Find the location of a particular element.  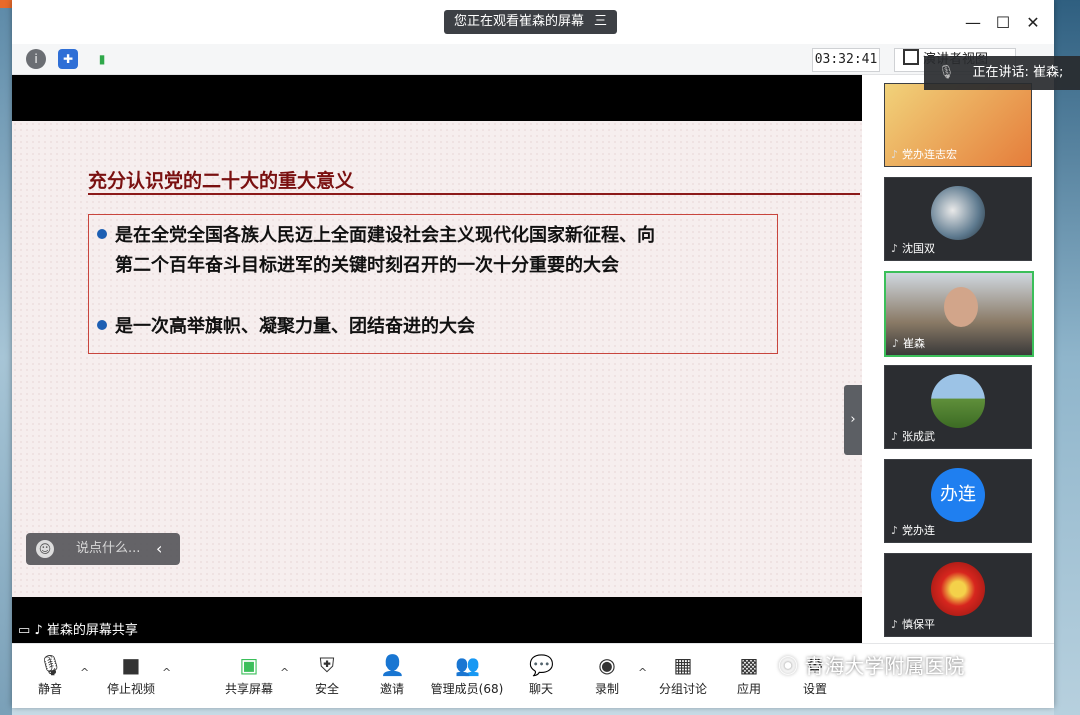

participant-name: ♪ 慎保平 is located at coordinates (913, 624).